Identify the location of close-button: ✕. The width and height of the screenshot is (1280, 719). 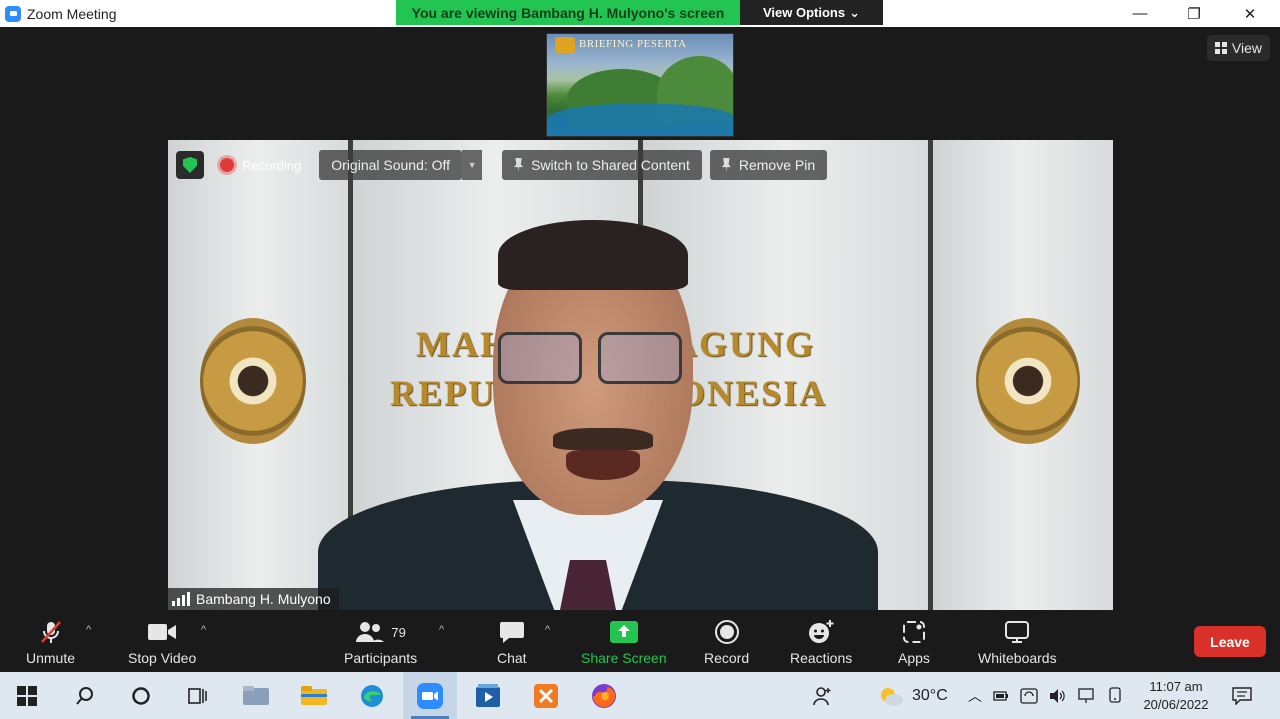
(1250, 13).